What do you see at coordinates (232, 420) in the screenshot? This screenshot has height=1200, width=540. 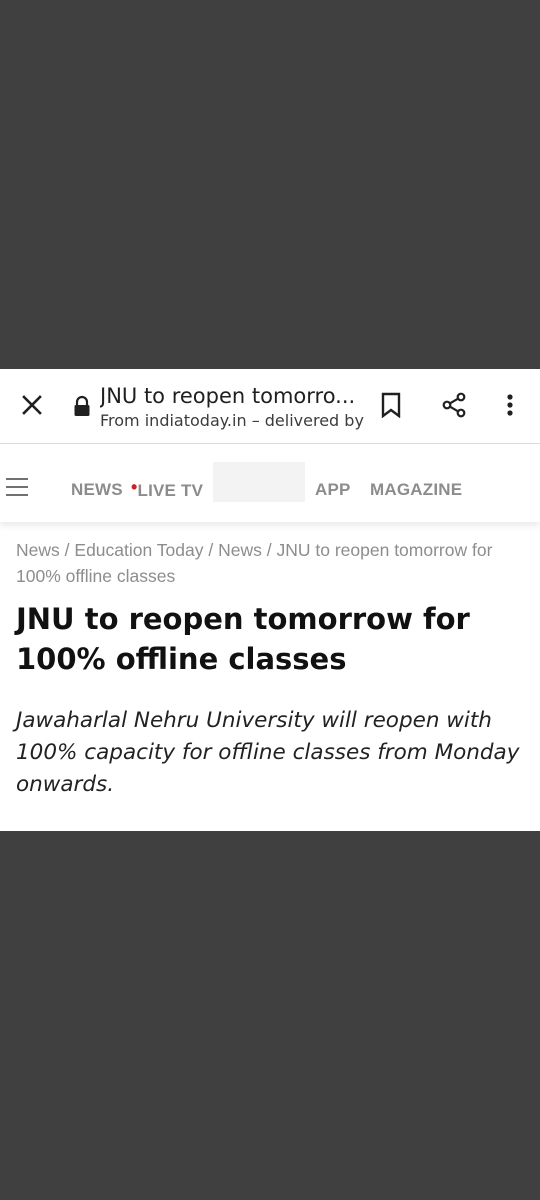 I see `origin-subtitle: From indiatoday.in – delivered by` at bounding box center [232, 420].